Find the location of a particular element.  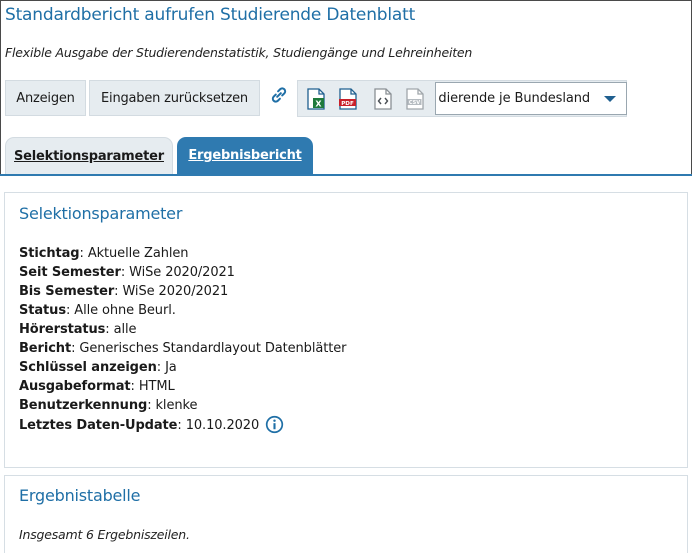

xml-code-icon is located at coordinates (383, 99).